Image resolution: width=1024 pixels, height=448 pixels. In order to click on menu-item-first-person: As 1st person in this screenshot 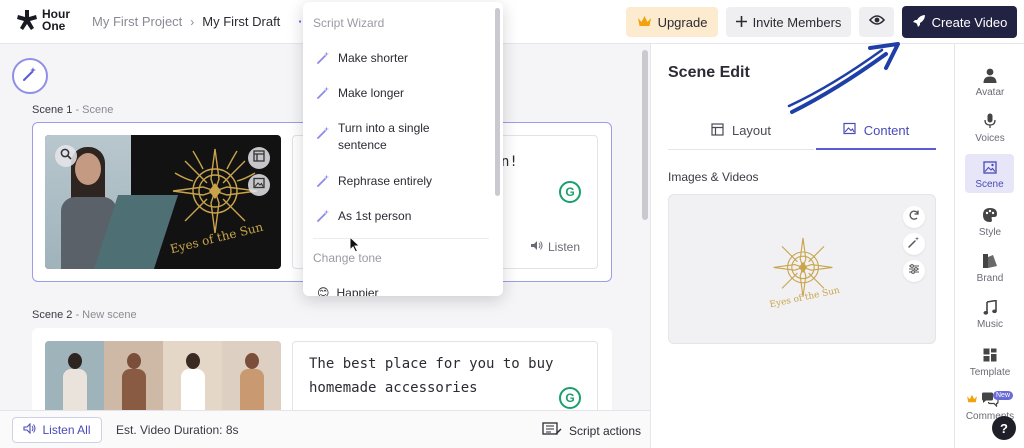, I will do `click(402, 217)`.